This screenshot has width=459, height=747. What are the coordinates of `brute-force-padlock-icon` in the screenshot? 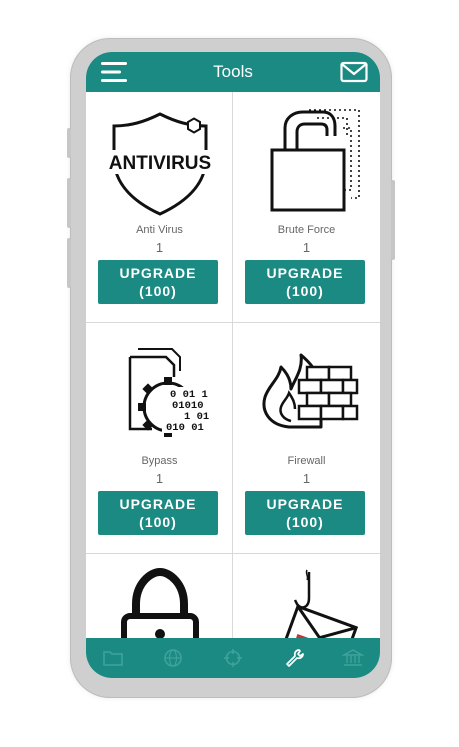 It's located at (306, 161).